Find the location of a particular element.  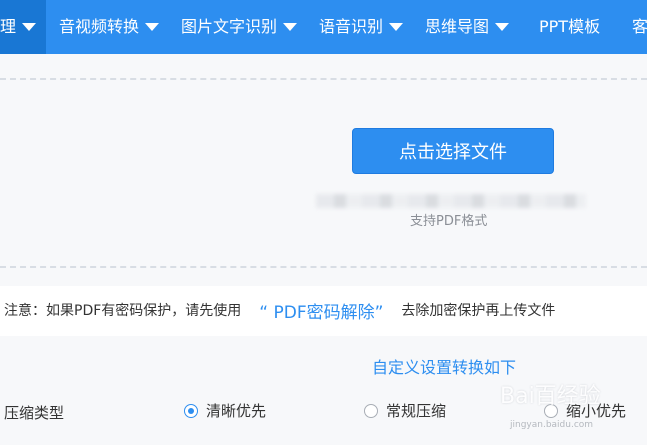

nav-item-more: 客 is located at coordinates (639, 27).